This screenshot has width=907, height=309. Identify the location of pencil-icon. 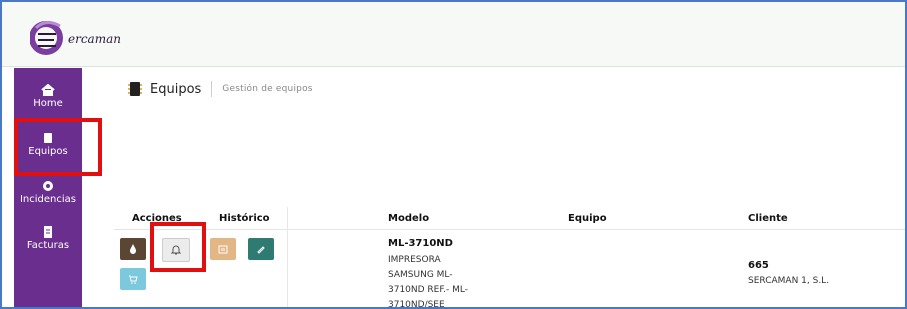
(261, 250).